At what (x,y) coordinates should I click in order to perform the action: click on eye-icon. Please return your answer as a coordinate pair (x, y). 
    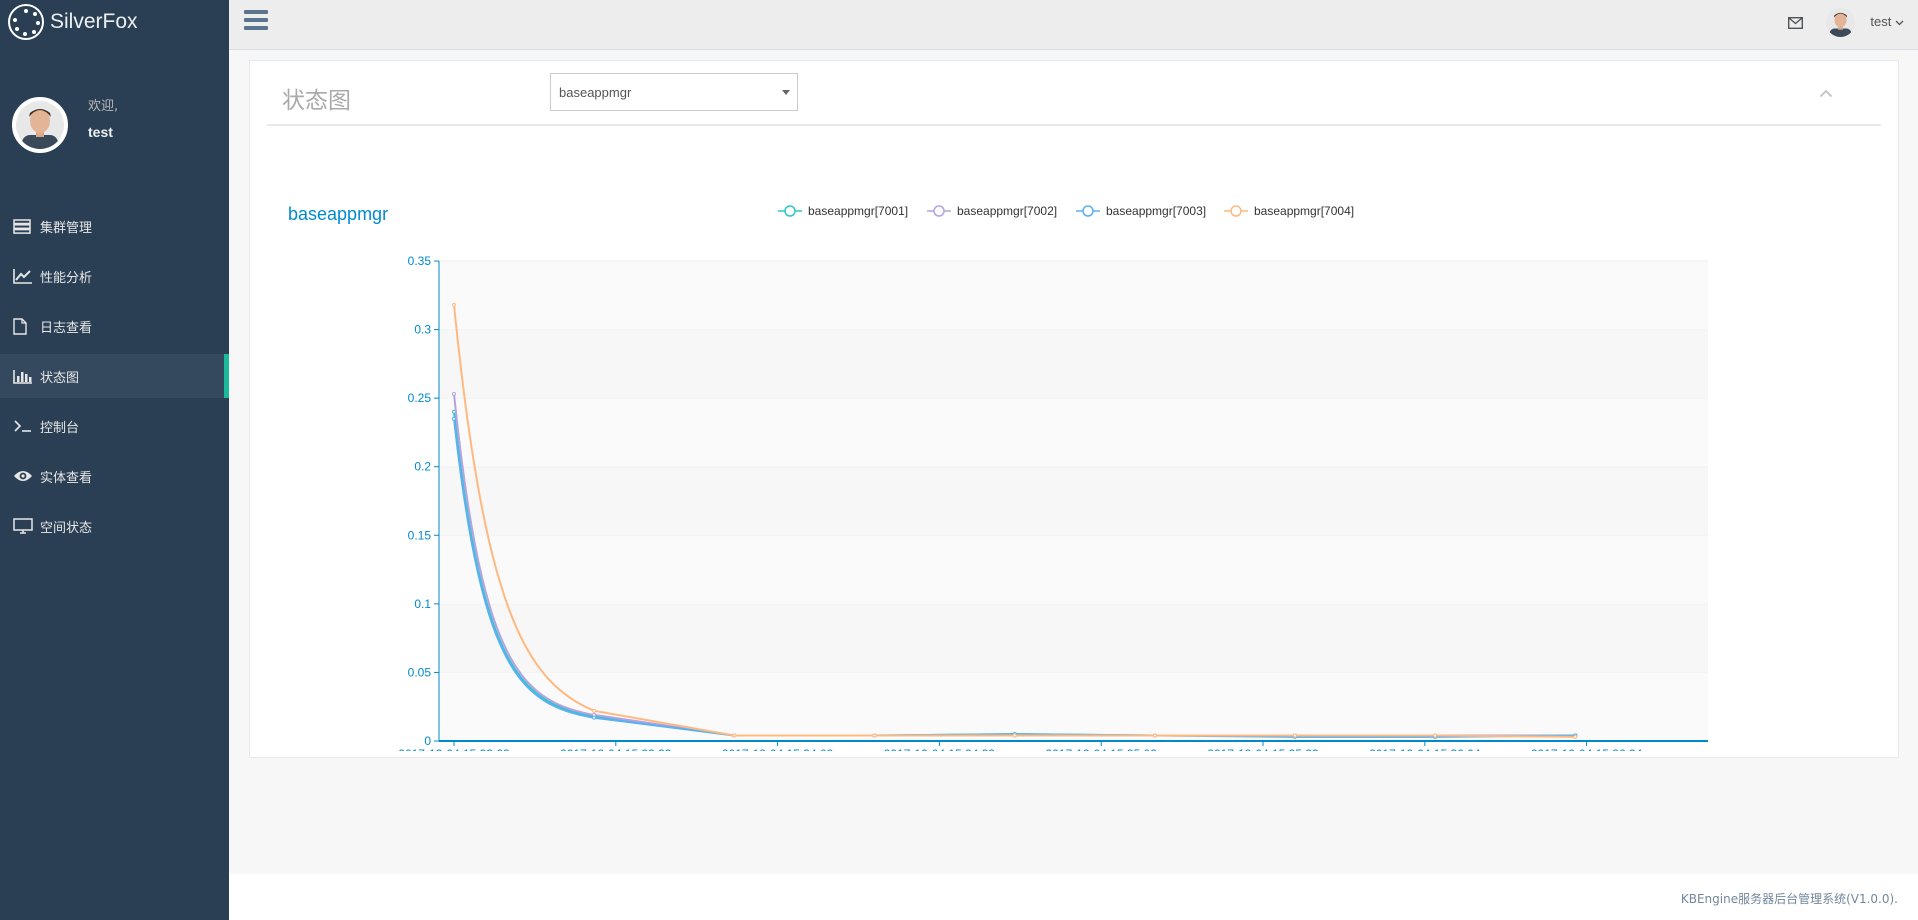
    Looking at the image, I should click on (24, 476).